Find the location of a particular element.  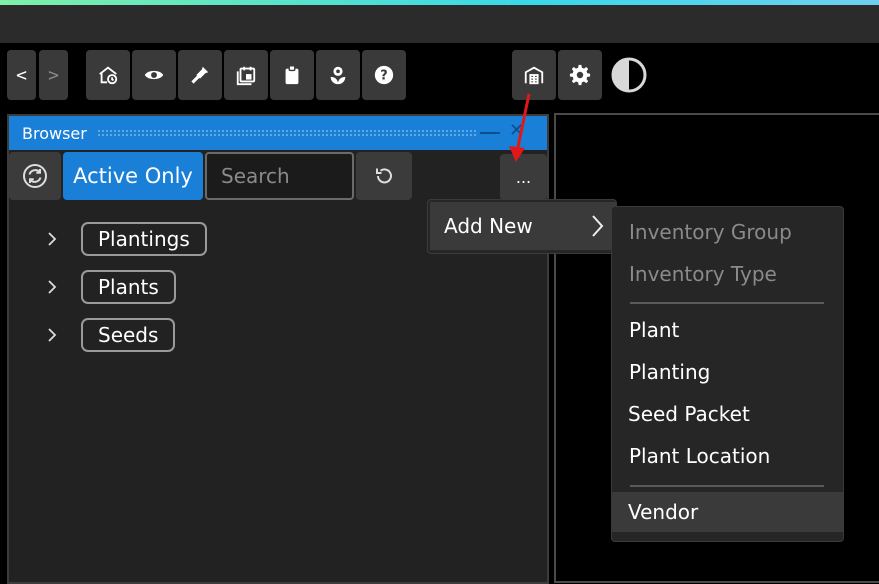

tree-item-plantings: Plantings is located at coordinates (126, 239).